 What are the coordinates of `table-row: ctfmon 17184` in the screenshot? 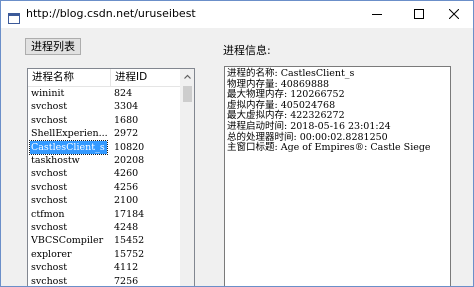 It's located at (104, 214).